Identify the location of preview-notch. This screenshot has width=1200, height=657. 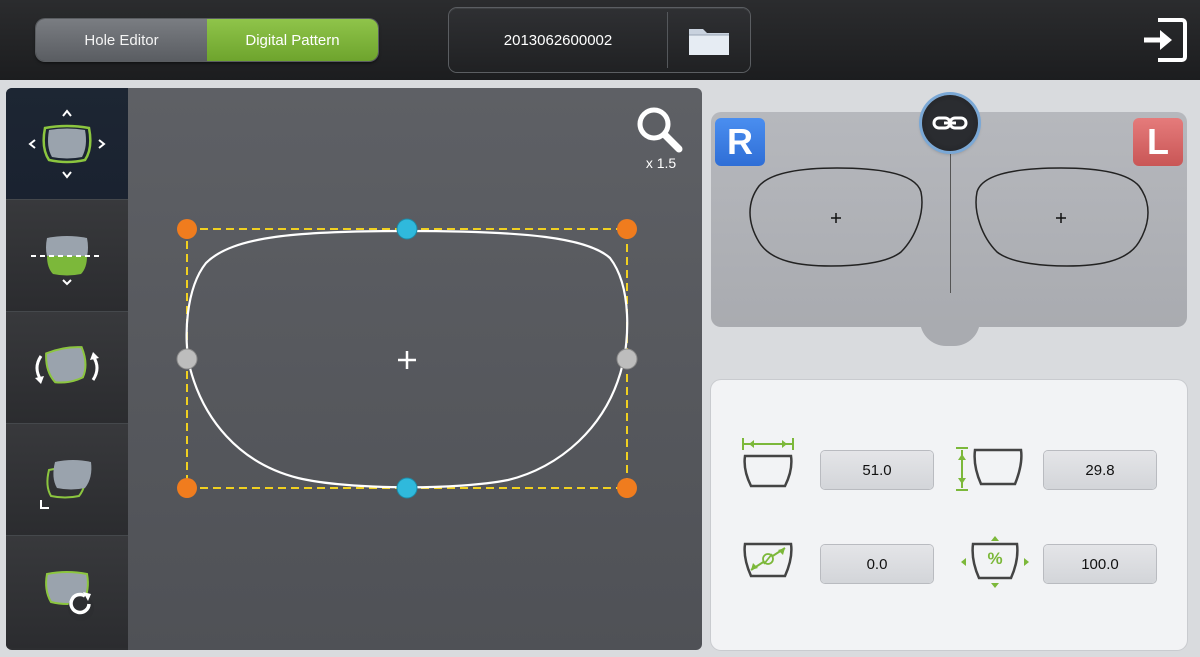
(950, 333).